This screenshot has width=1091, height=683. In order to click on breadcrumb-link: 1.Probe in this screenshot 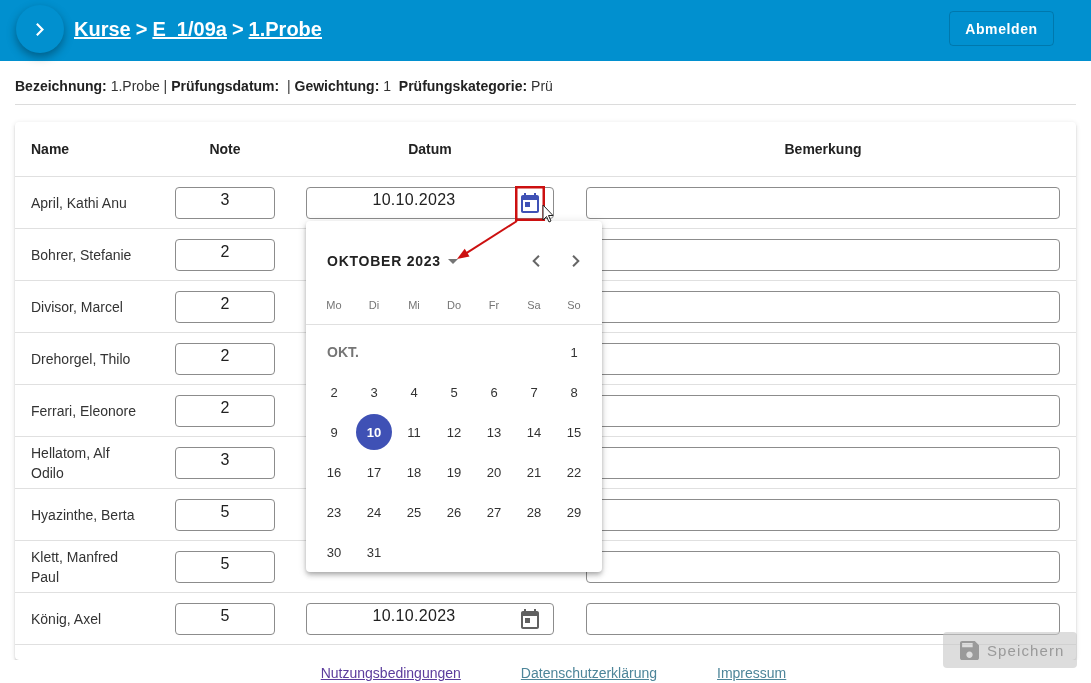, I will do `click(285, 29)`.